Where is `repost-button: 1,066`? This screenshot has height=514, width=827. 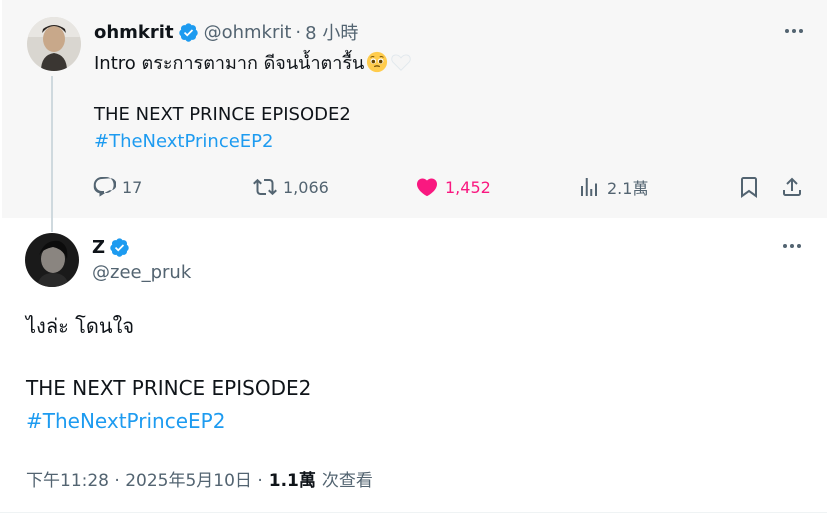 repost-button: 1,066 is located at coordinates (291, 187).